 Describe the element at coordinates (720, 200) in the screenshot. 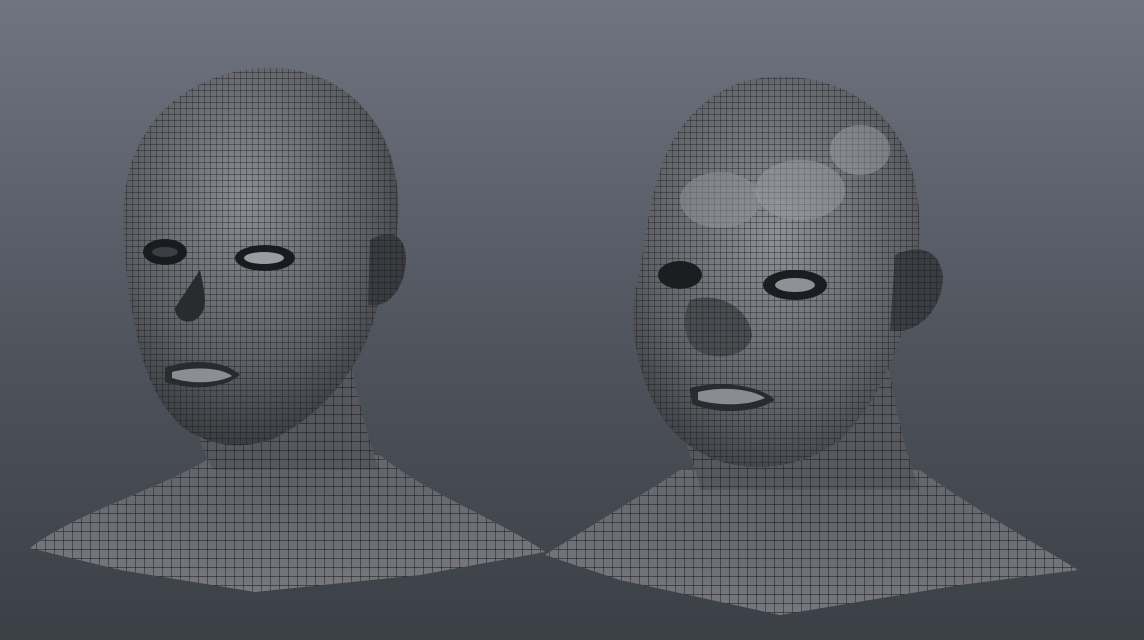

I see `creature-head-forehead-lump` at that location.